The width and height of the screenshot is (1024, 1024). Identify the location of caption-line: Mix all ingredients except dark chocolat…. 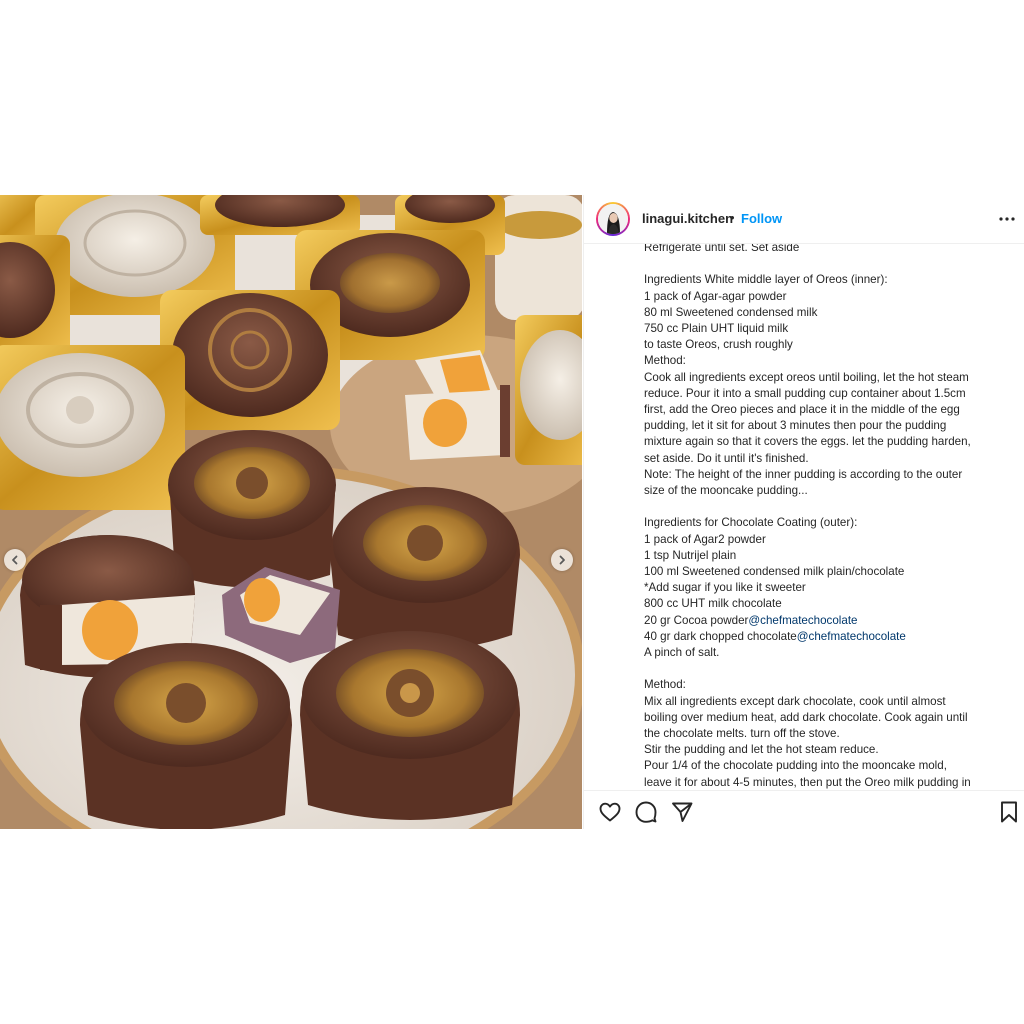
(795, 701).